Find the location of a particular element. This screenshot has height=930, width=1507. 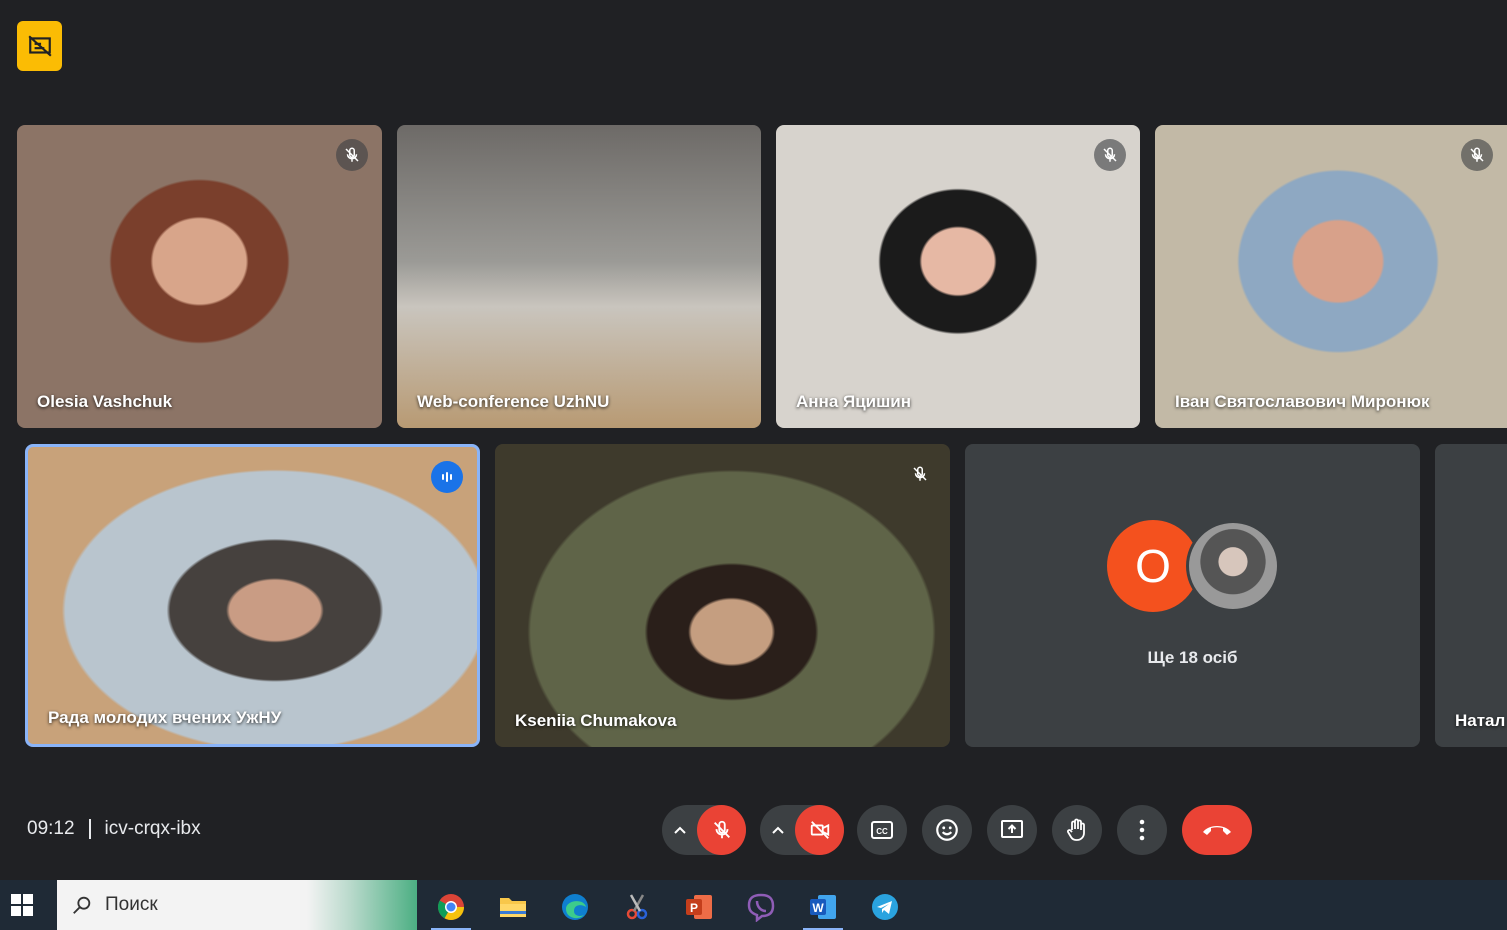

meeting-info: 09:12 icv-crqx-ibx is located at coordinates (114, 829).